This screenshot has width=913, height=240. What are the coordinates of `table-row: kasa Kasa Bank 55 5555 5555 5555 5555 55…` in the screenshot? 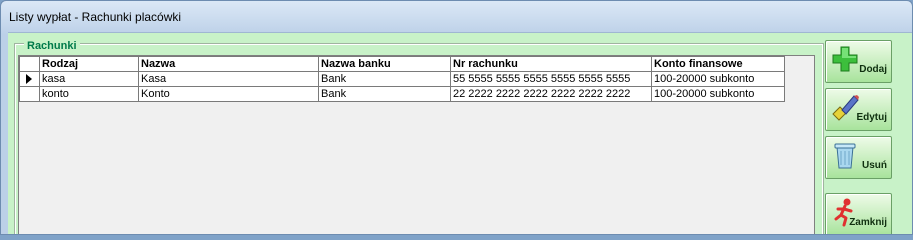 It's located at (402, 79).